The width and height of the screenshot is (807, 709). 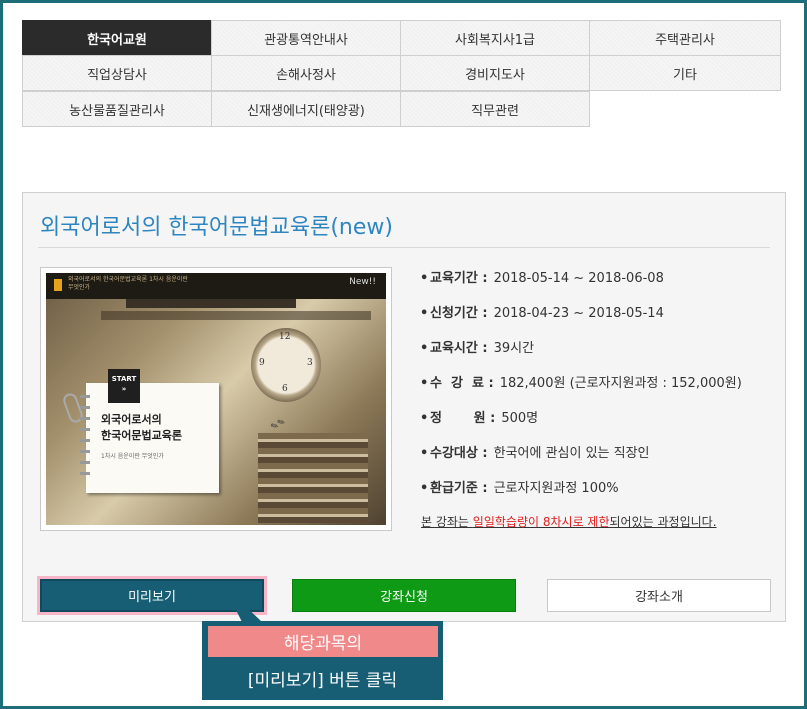 I want to click on start-label: START, so click(x=124, y=379).